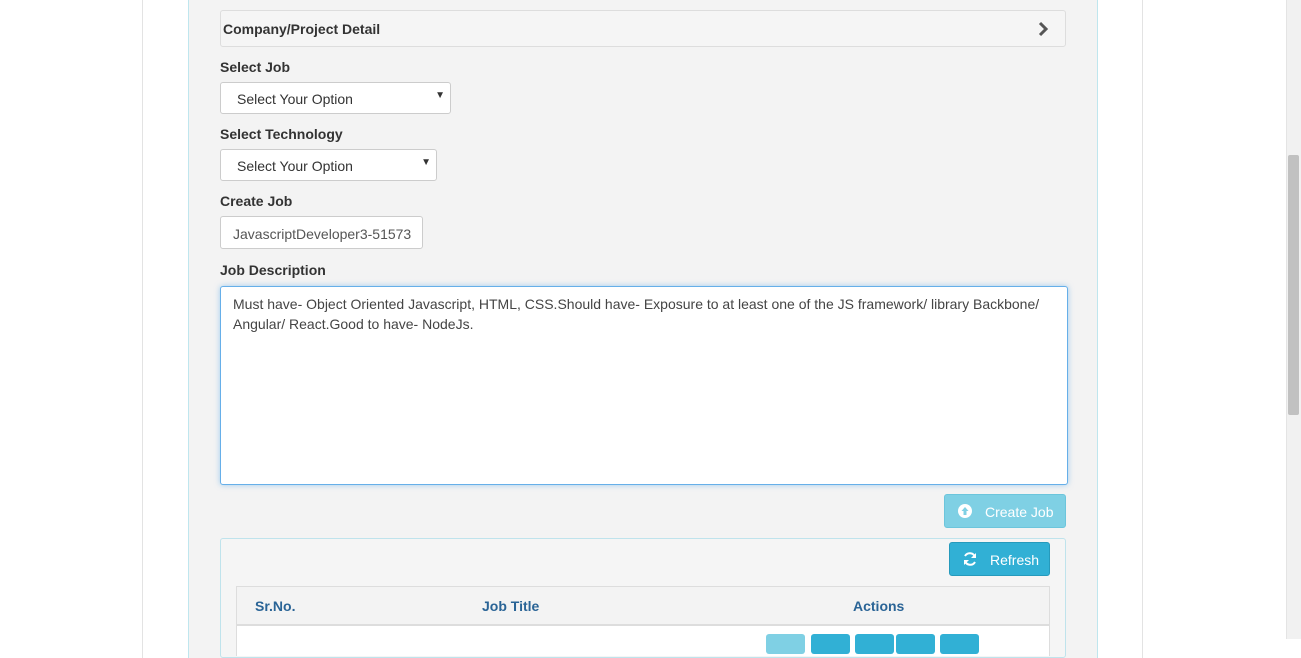 The height and width of the screenshot is (658, 1301). What do you see at coordinates (643, 28) in the screenshot?
I see `accordion-company-project-detail: Company/Project Detail` at bounding box center [643, 28].